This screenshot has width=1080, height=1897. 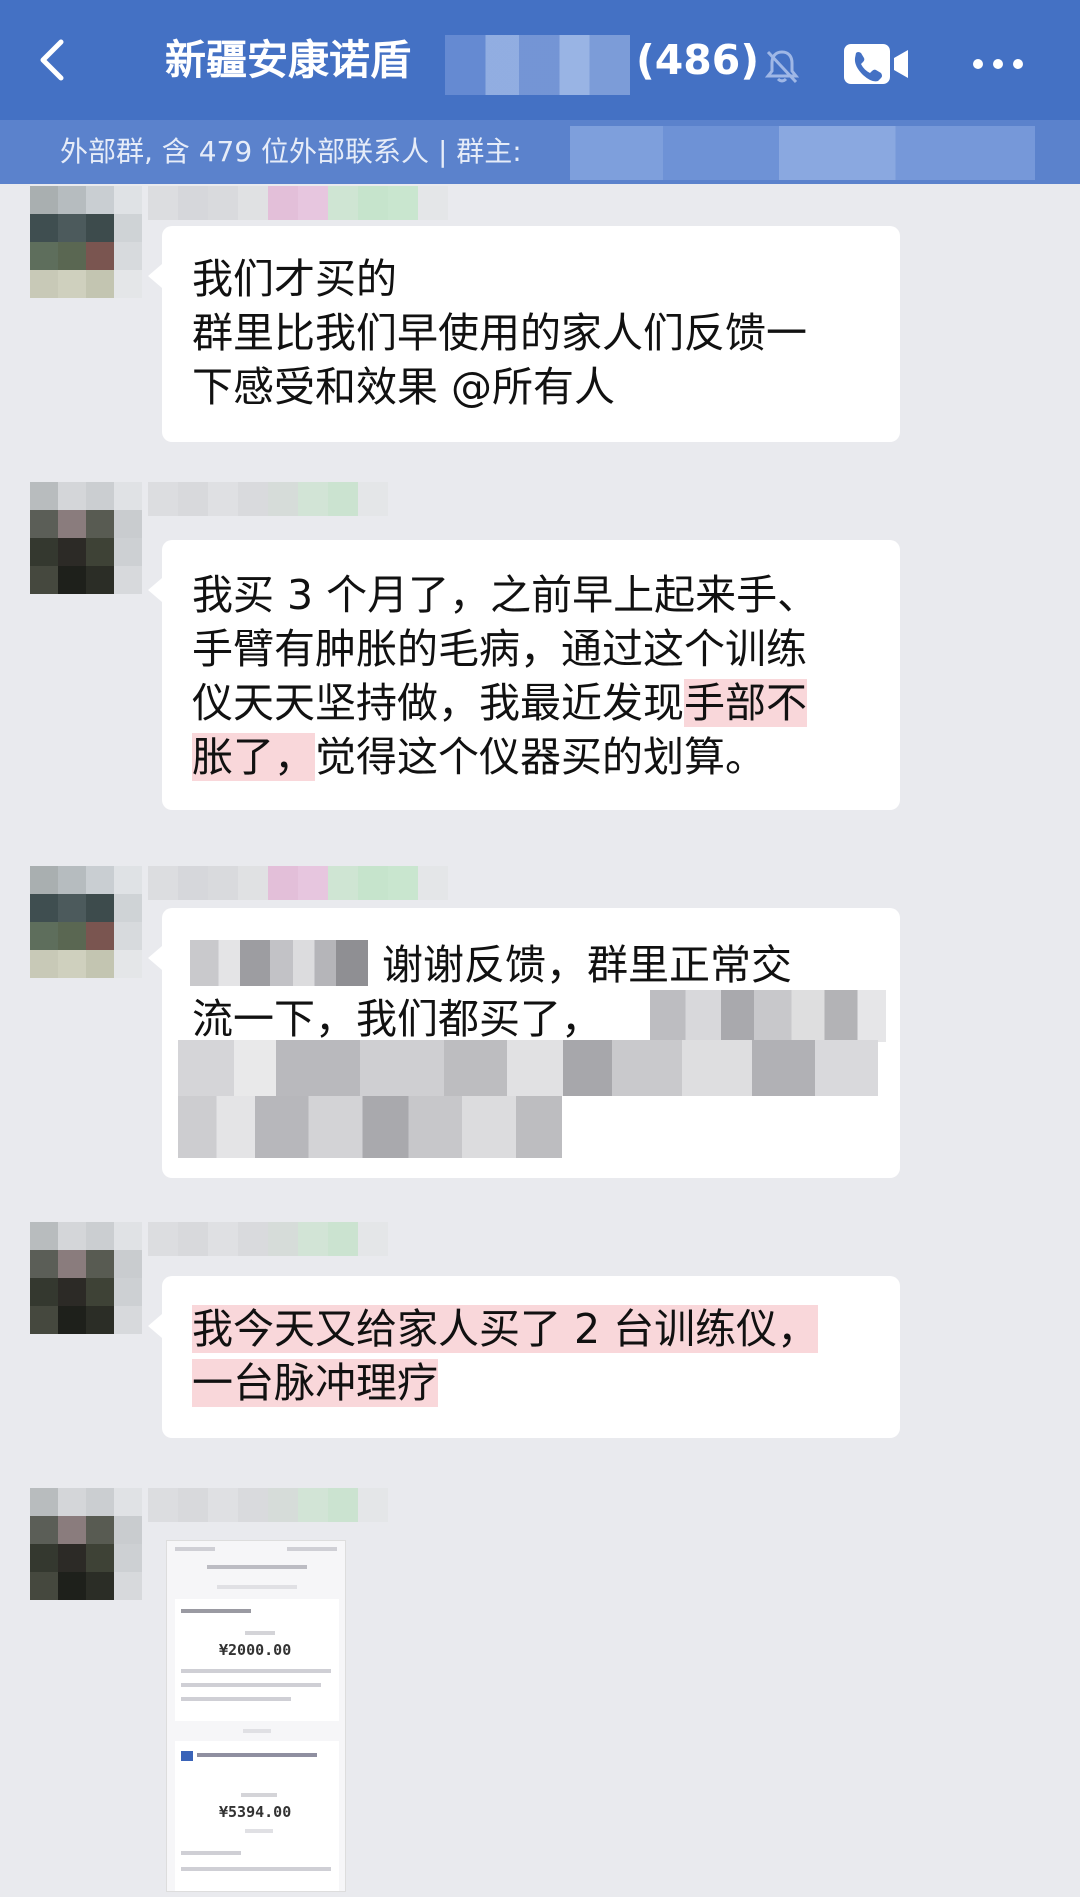 I want to click on message-line: 我今天又给家人买了 2 台训练仪，, so click(x=531, y=1329).